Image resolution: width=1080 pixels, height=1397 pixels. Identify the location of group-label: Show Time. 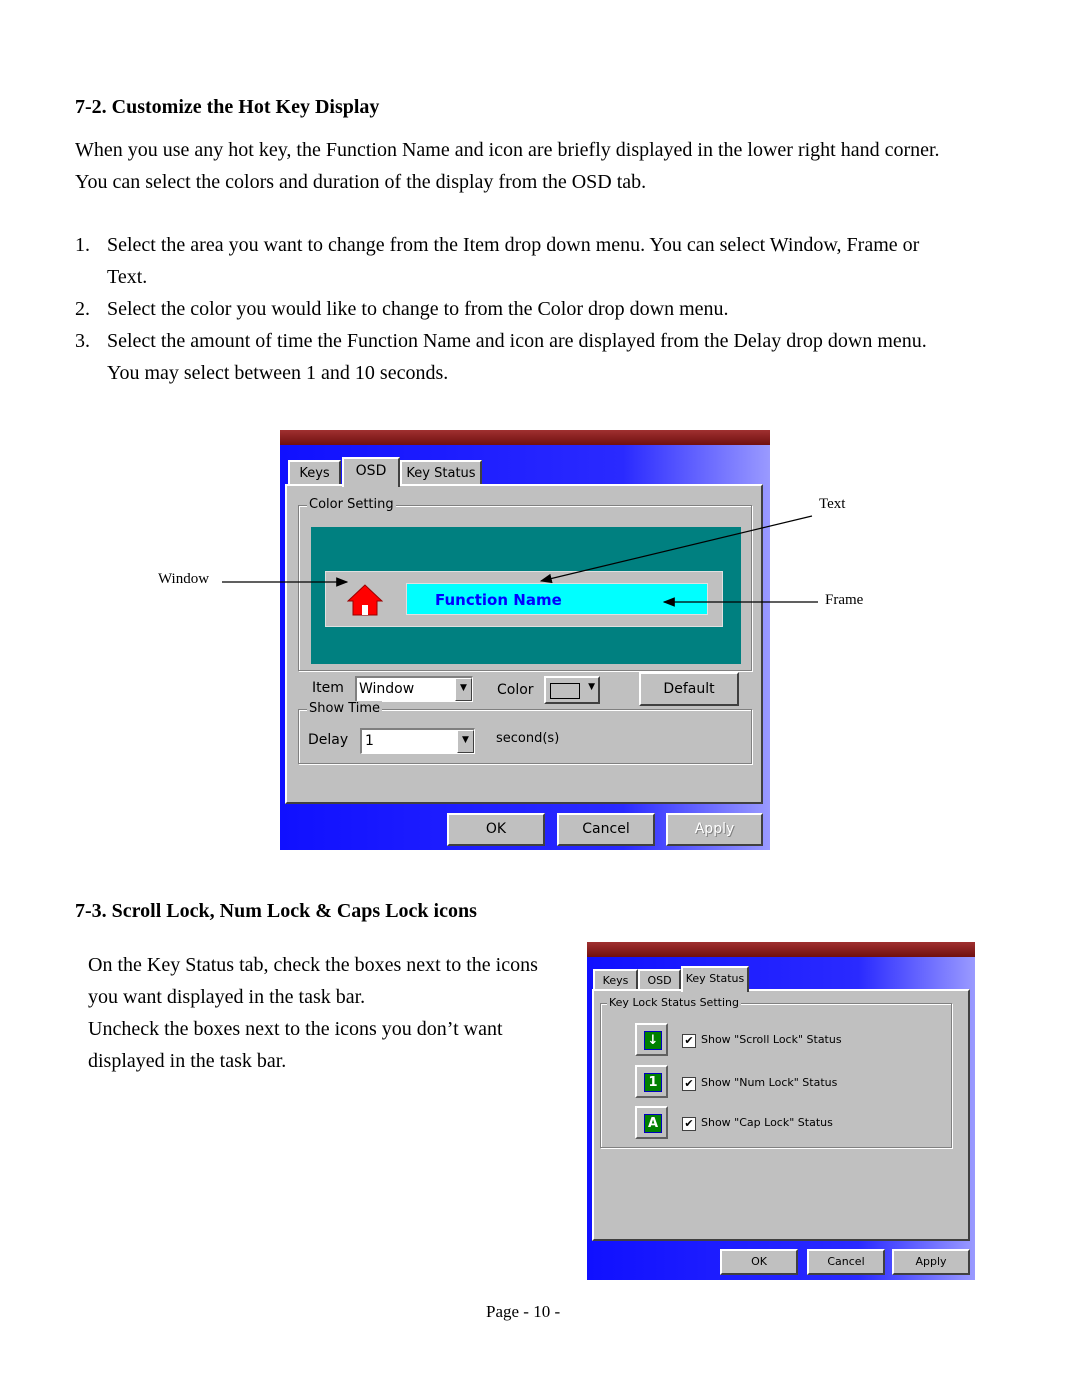
(345, 708).